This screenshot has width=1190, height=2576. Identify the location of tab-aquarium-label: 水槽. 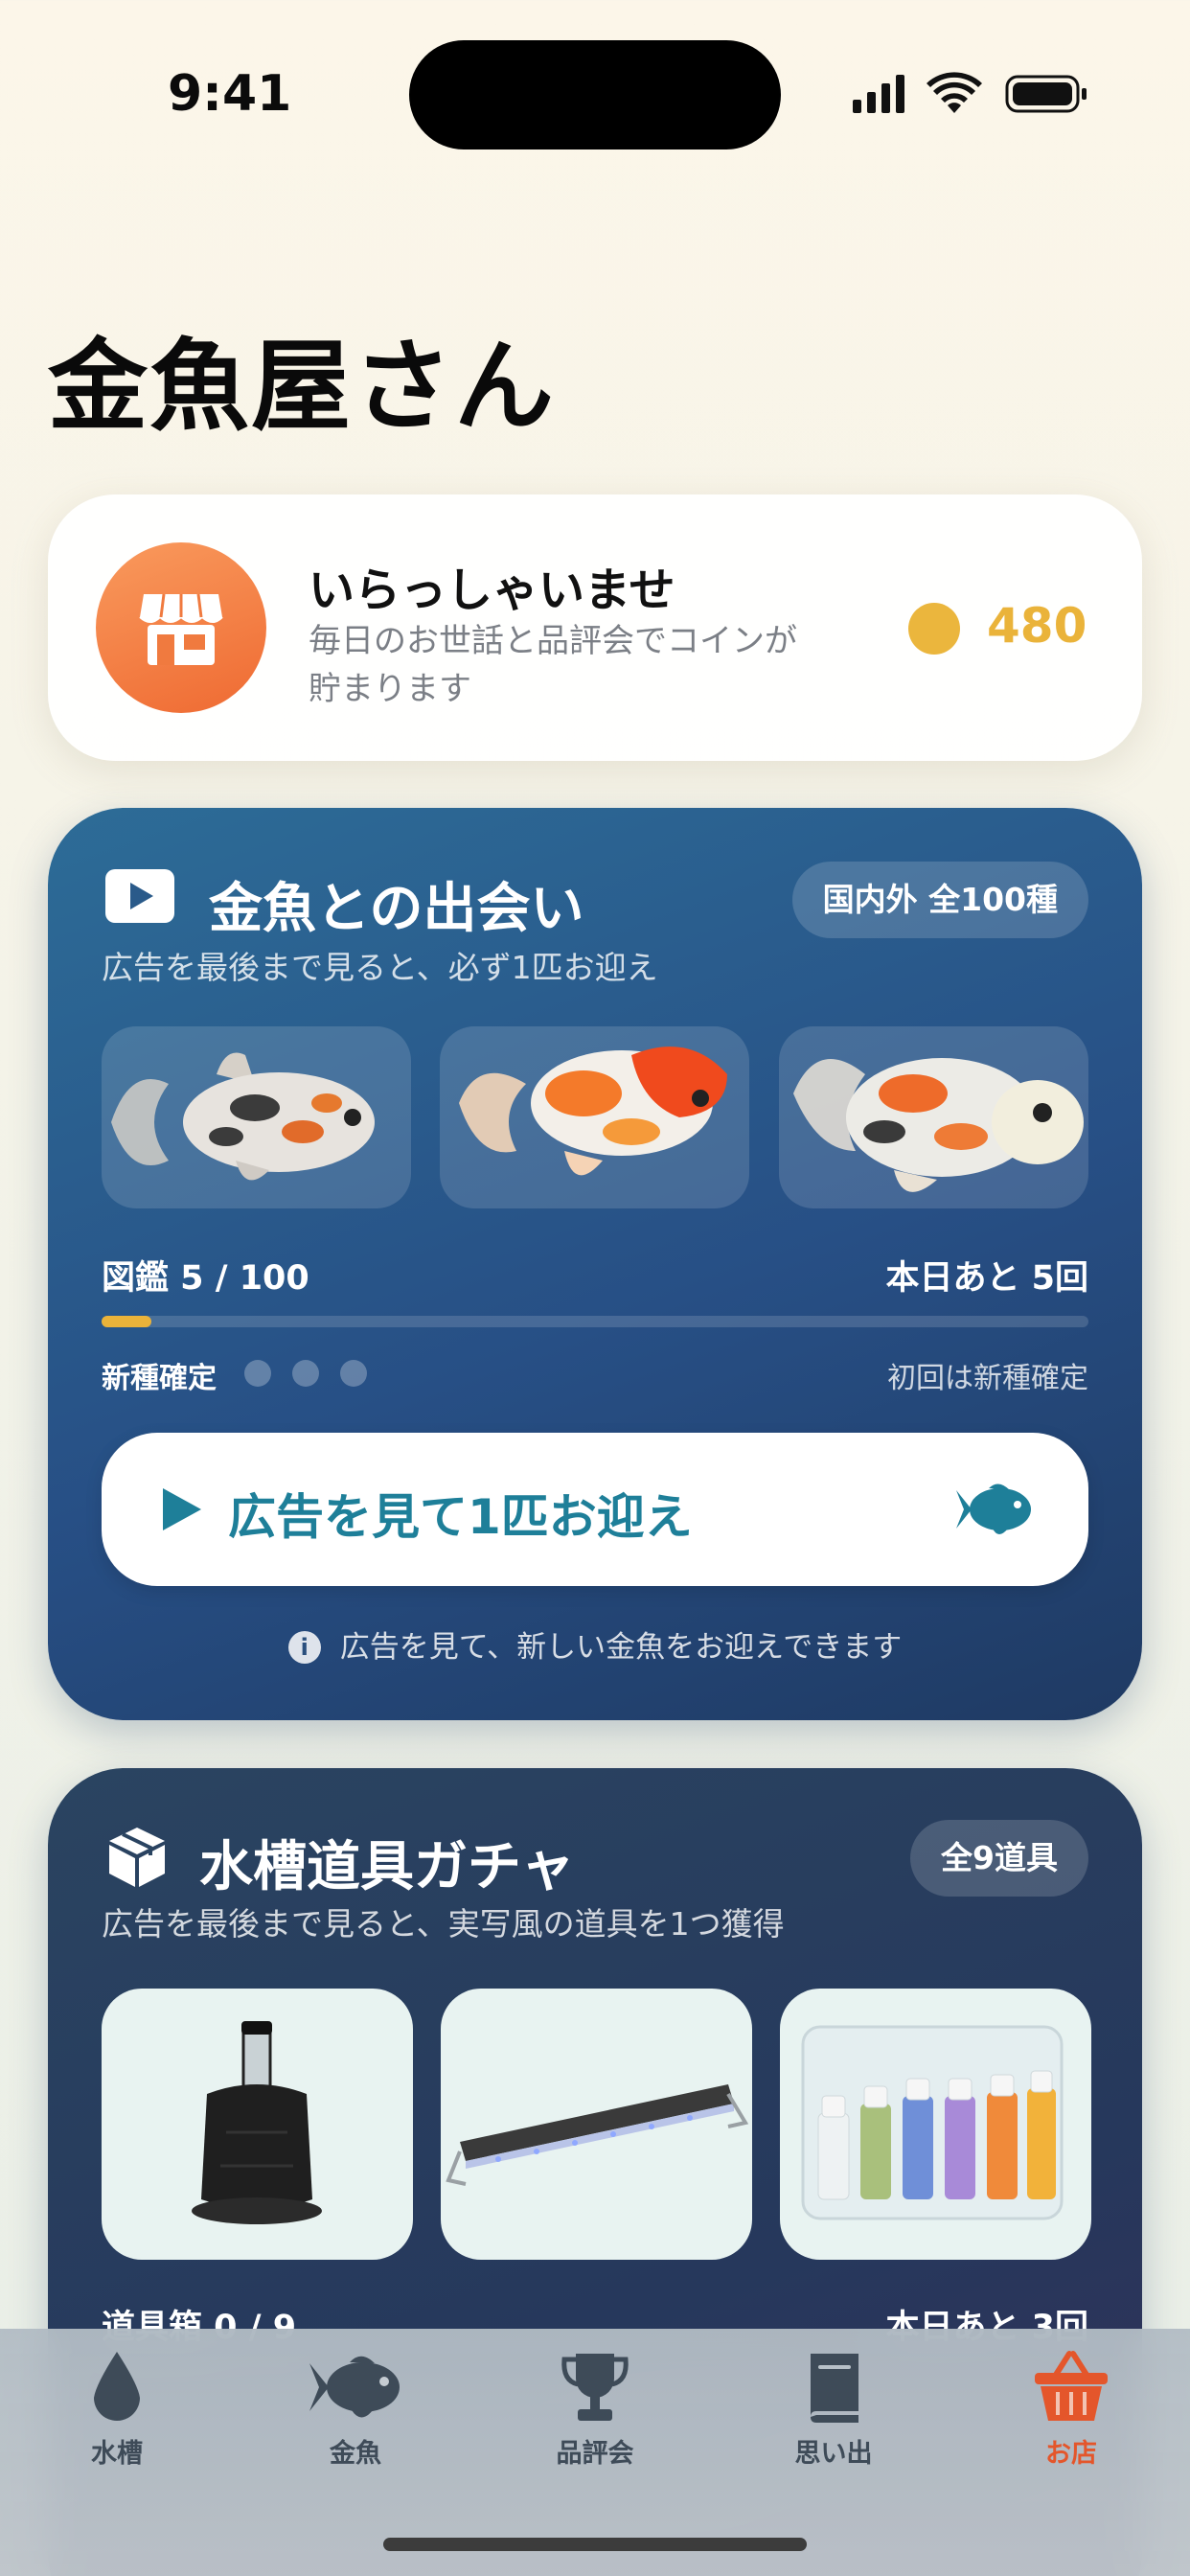
(117, 2454).